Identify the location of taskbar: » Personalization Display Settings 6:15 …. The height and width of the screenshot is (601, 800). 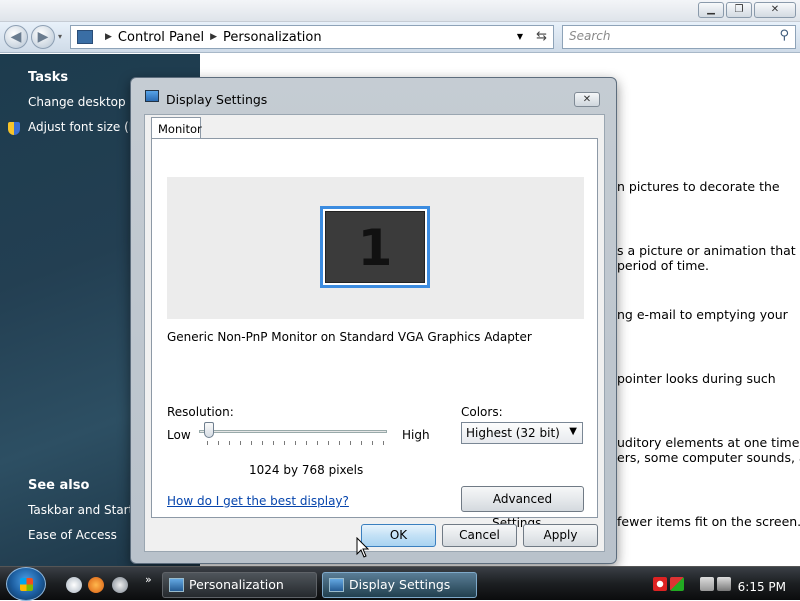
(400, 583).